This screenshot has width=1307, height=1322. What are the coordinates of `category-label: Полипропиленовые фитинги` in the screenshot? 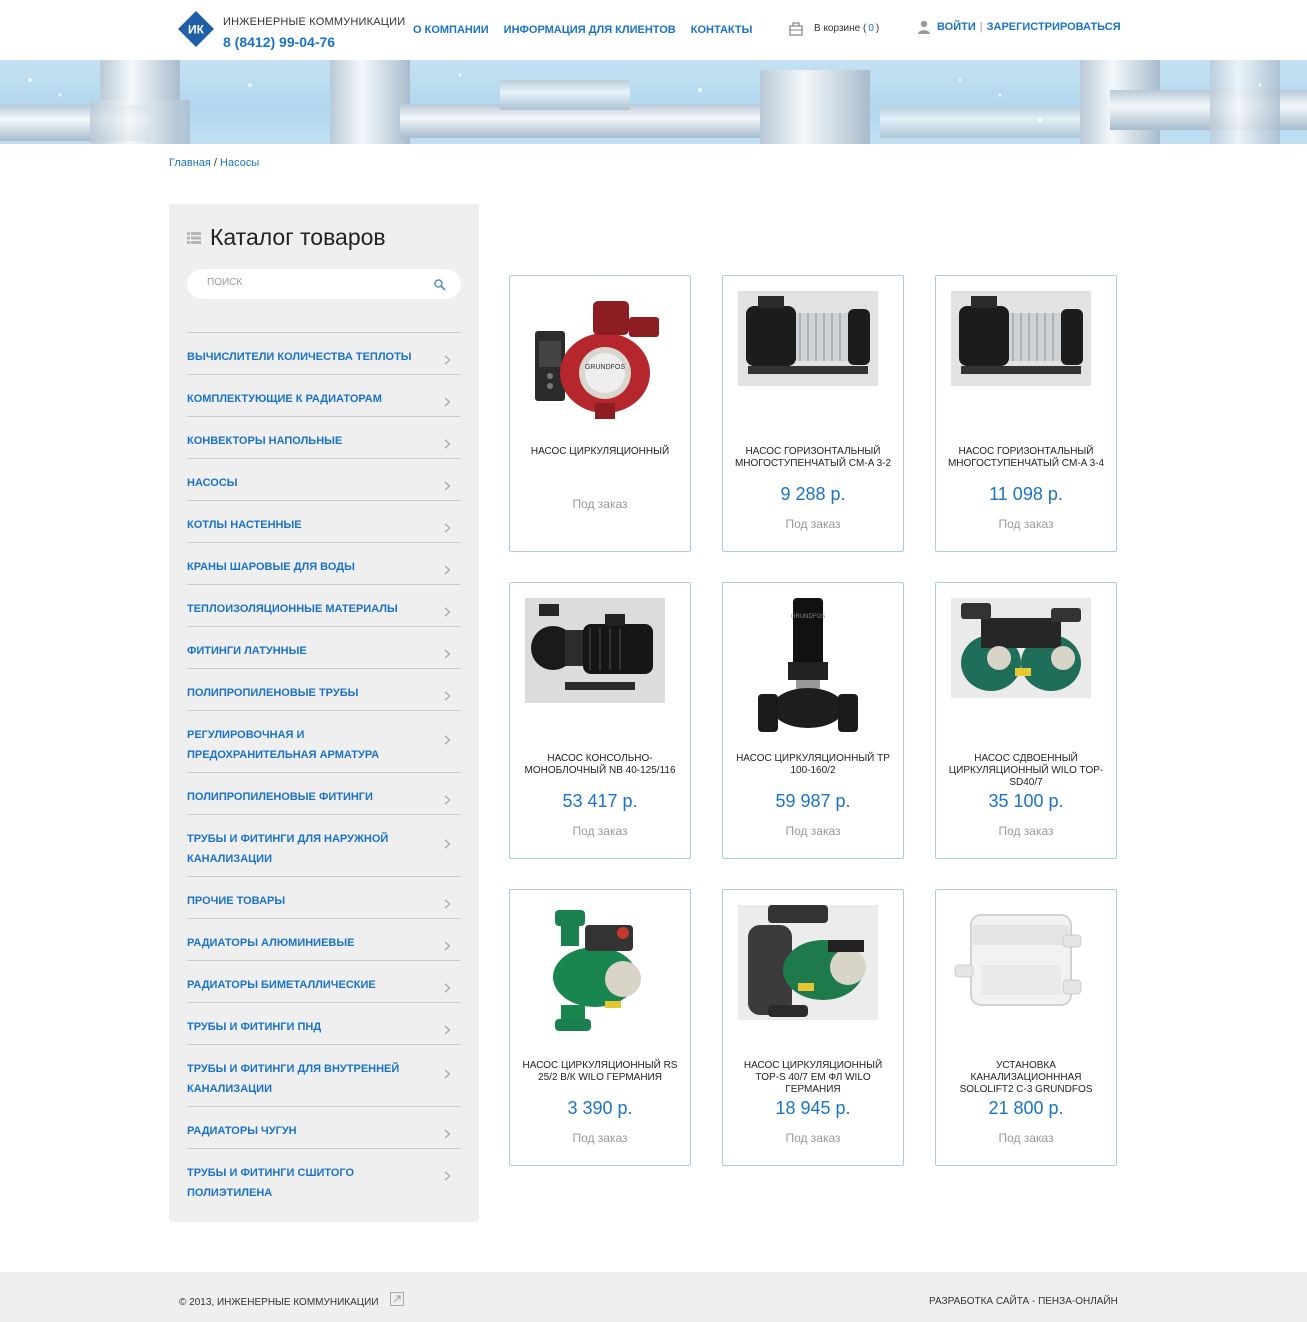 It's located at (309, 797).